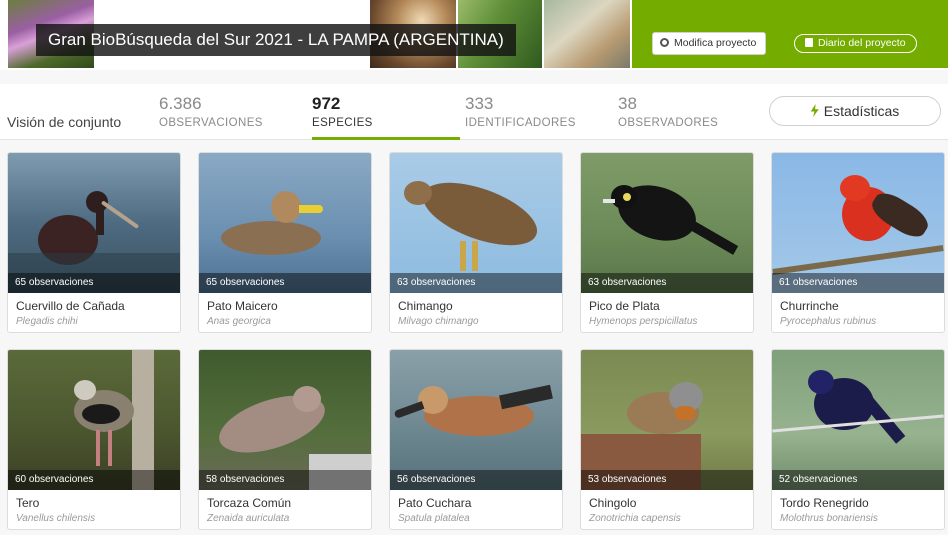 The height and width of the screenshot is (535, 948). I want to click on observation-count: 58 observaciones, so click(285, 480).